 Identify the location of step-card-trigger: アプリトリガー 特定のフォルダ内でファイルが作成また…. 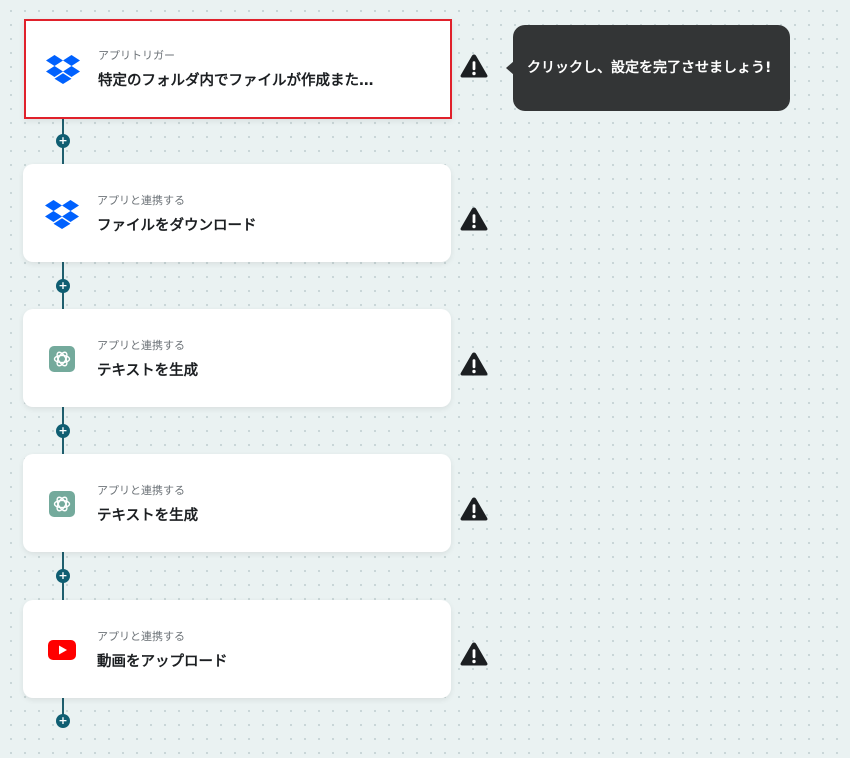
(238, 69).